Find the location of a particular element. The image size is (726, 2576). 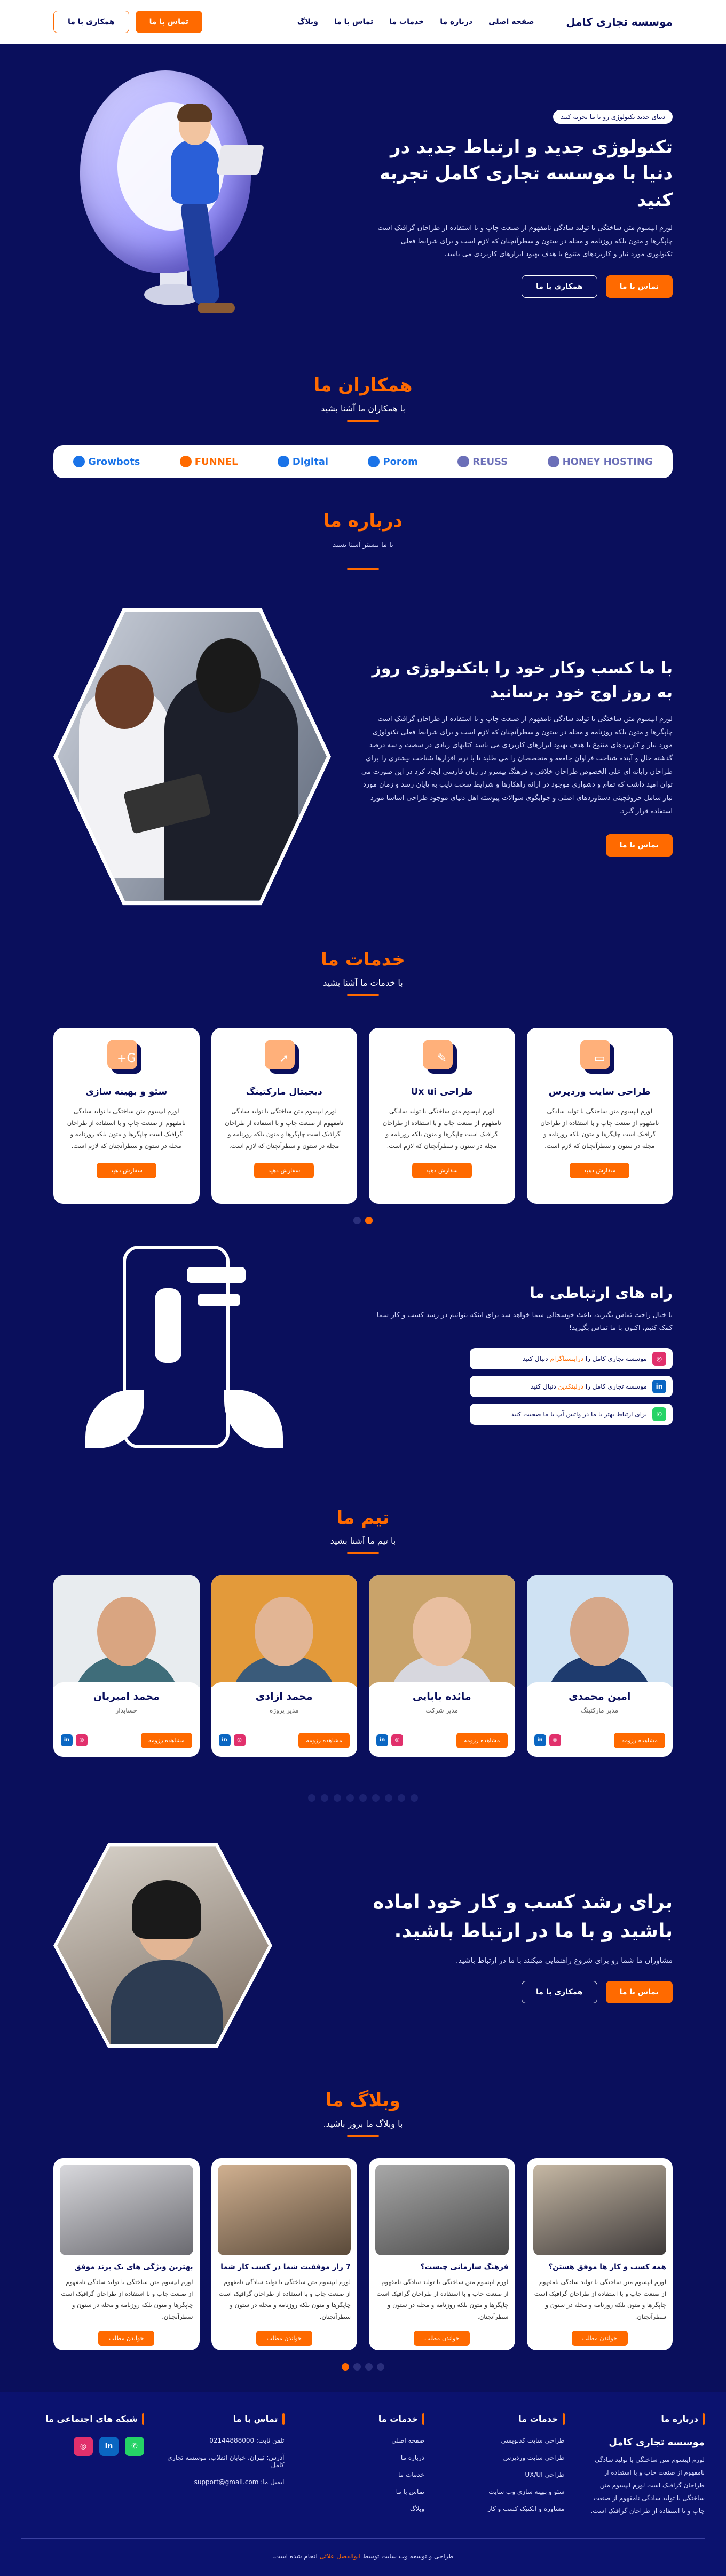

brand-logo: موسسه تجاری کامل is located at coordinates (619, 21).